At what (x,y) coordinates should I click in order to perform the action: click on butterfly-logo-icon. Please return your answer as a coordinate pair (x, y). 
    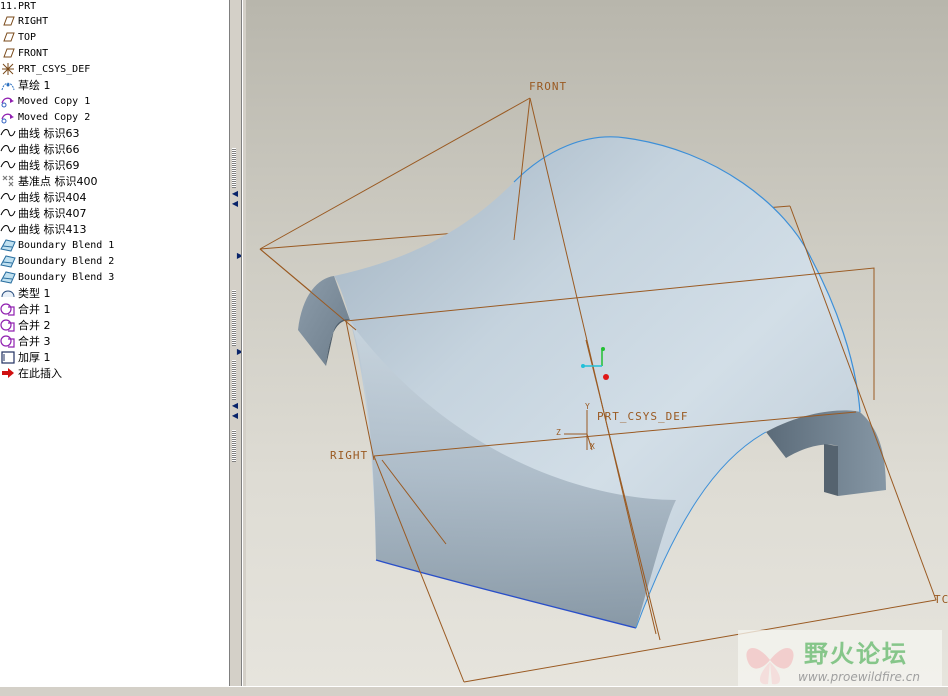
    Looking at the image, I should click on (770, 666).